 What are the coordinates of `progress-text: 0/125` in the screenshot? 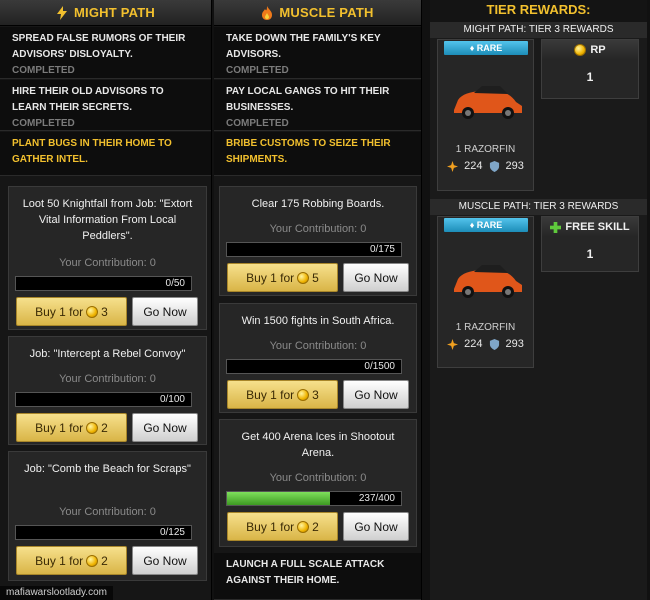 It's located at (172, 532).